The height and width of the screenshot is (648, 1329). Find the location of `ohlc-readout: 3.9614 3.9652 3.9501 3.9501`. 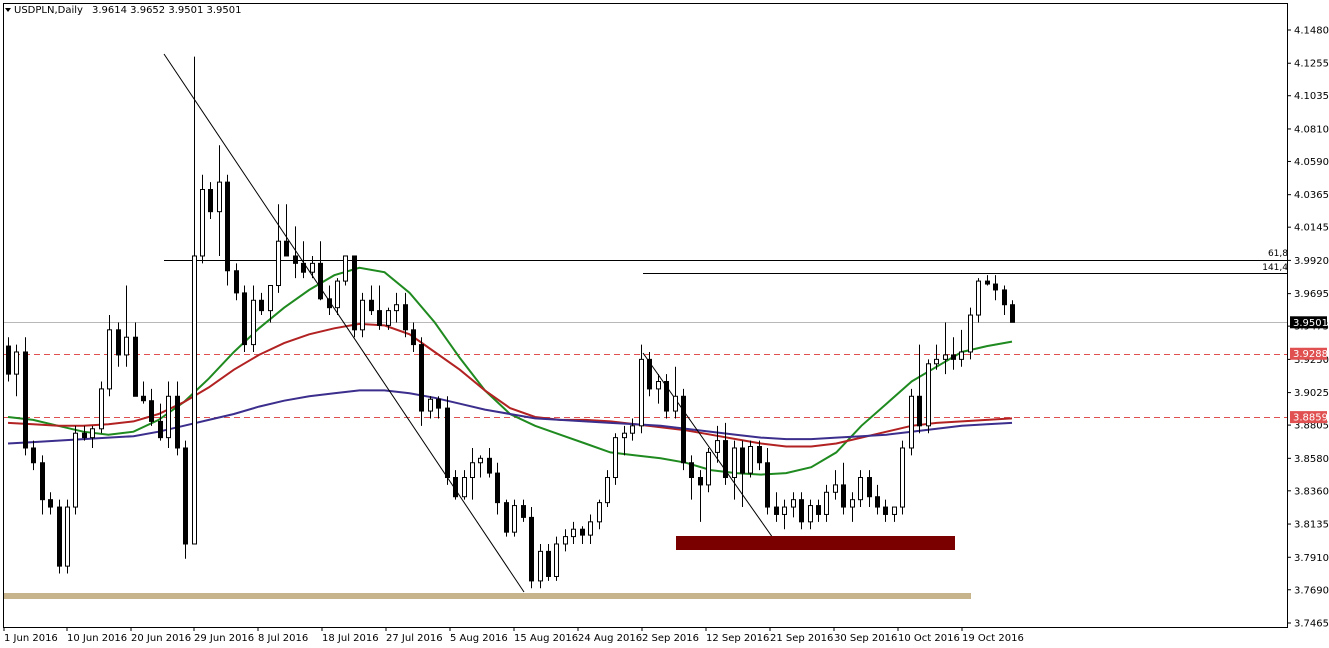

ohlc-readout: 3.9614 3.9652 3.9501 3.9501 is located at coordinates (167, 10).